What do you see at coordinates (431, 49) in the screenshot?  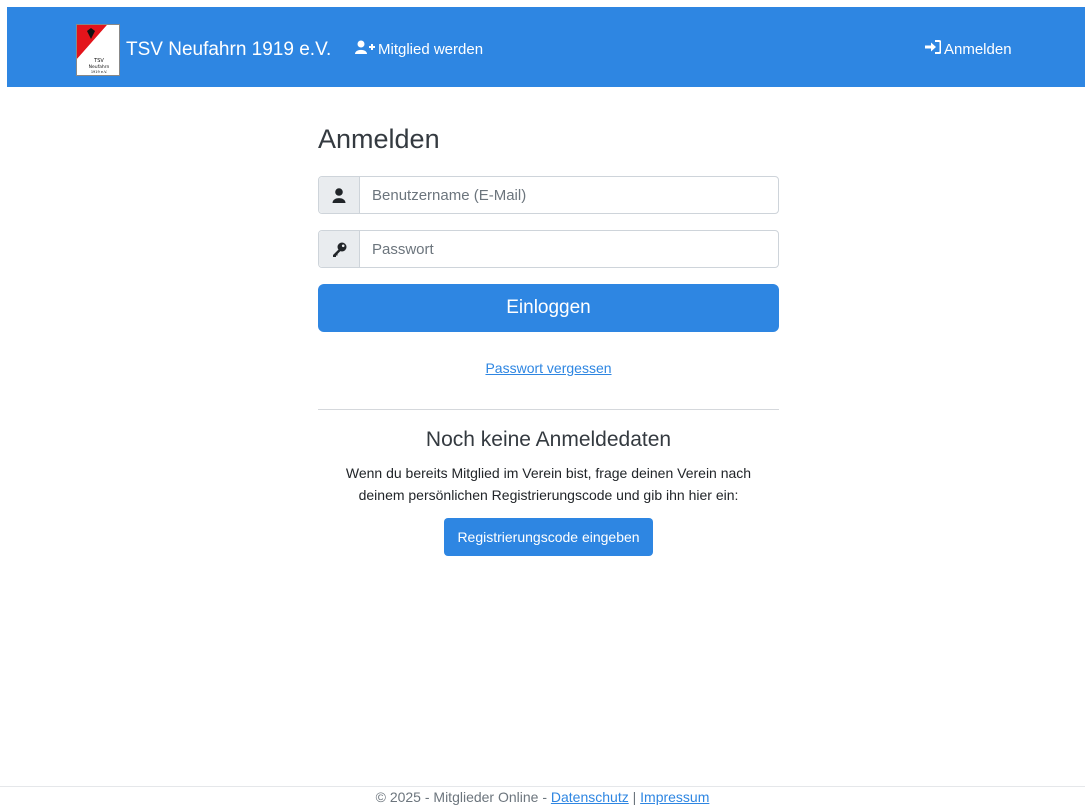 I see `nav-member-label: Mitglied werden` at bounding box center [431, 49].